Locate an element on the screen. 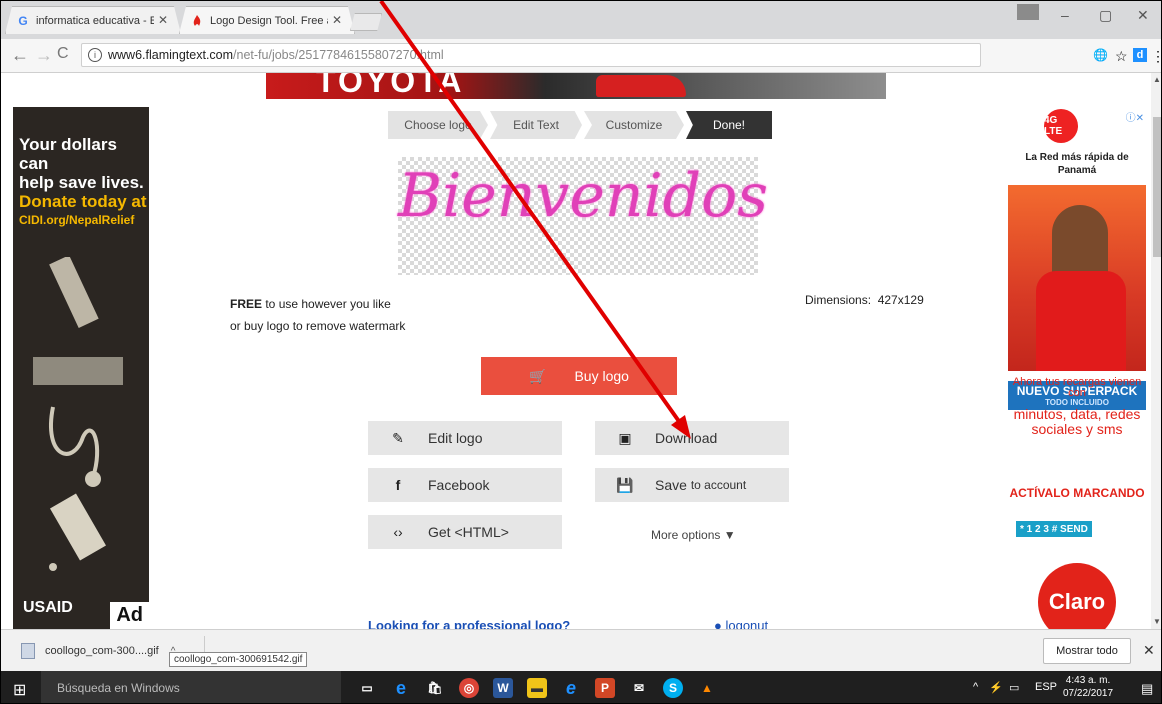  ad-headline: La Red más rápida de Panamá is located at coordinates (1077, 164).